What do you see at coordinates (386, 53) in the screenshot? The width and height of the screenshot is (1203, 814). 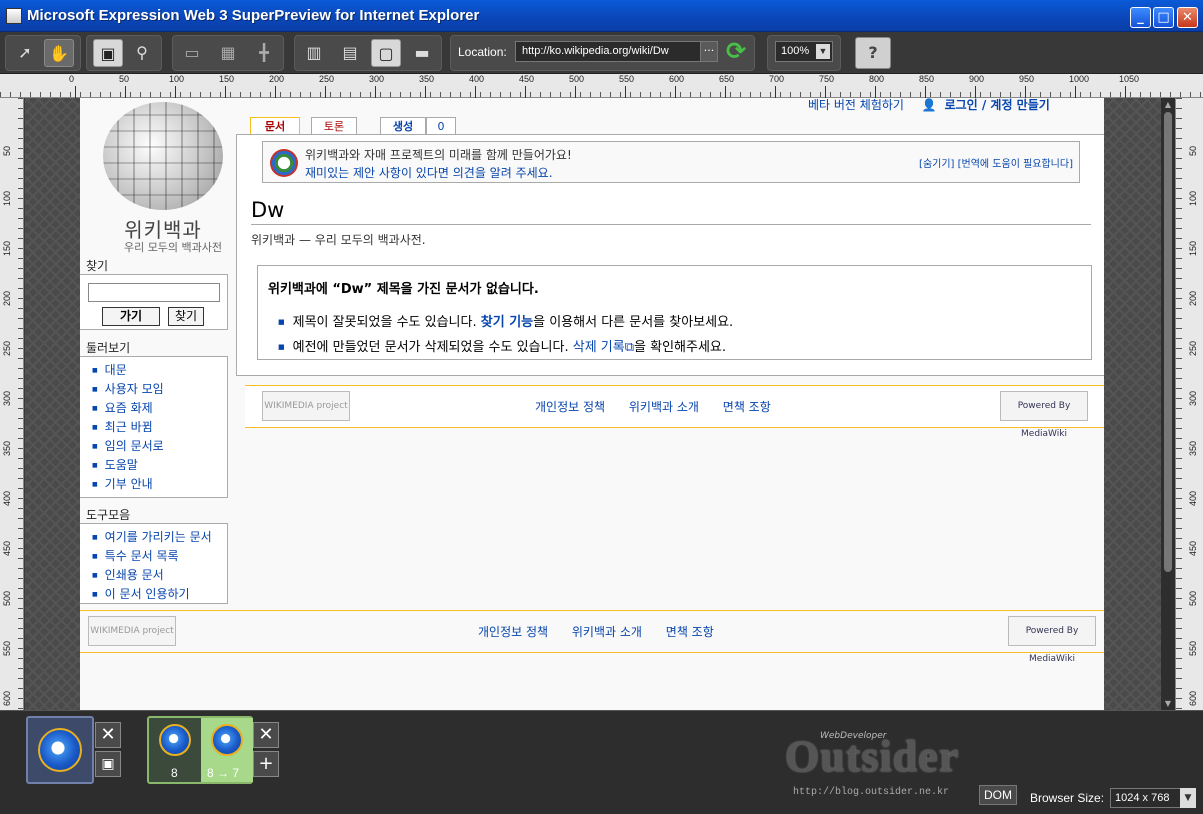 I see `single-view-icon: ▢` at bounding box center [386, 53].